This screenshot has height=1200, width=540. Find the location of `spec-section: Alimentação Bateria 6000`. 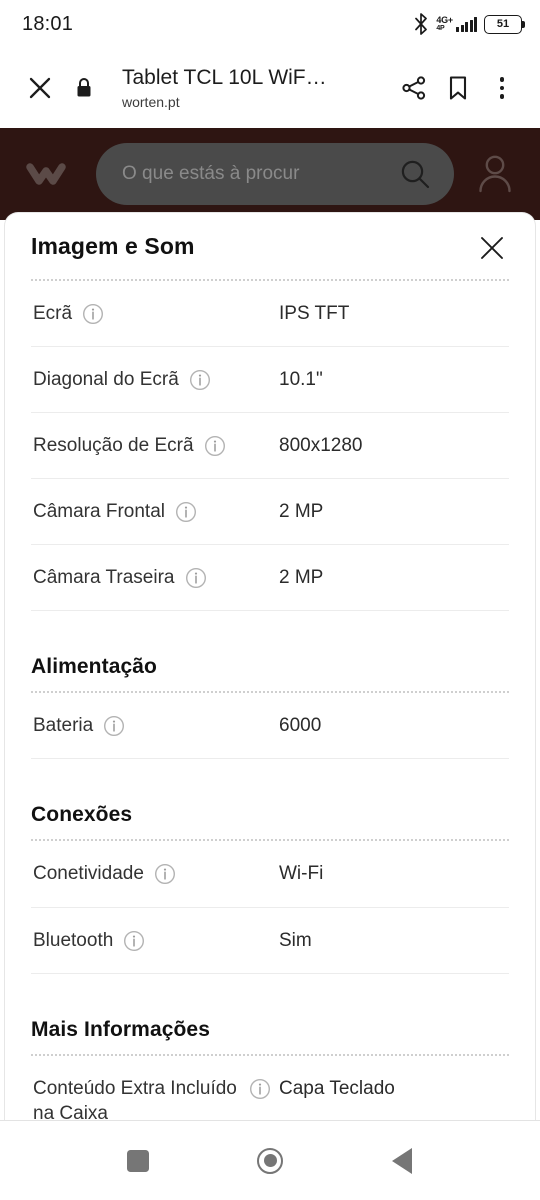

spec-section: Alimentação Bateria 6000 is located at coordinates (270, 685).